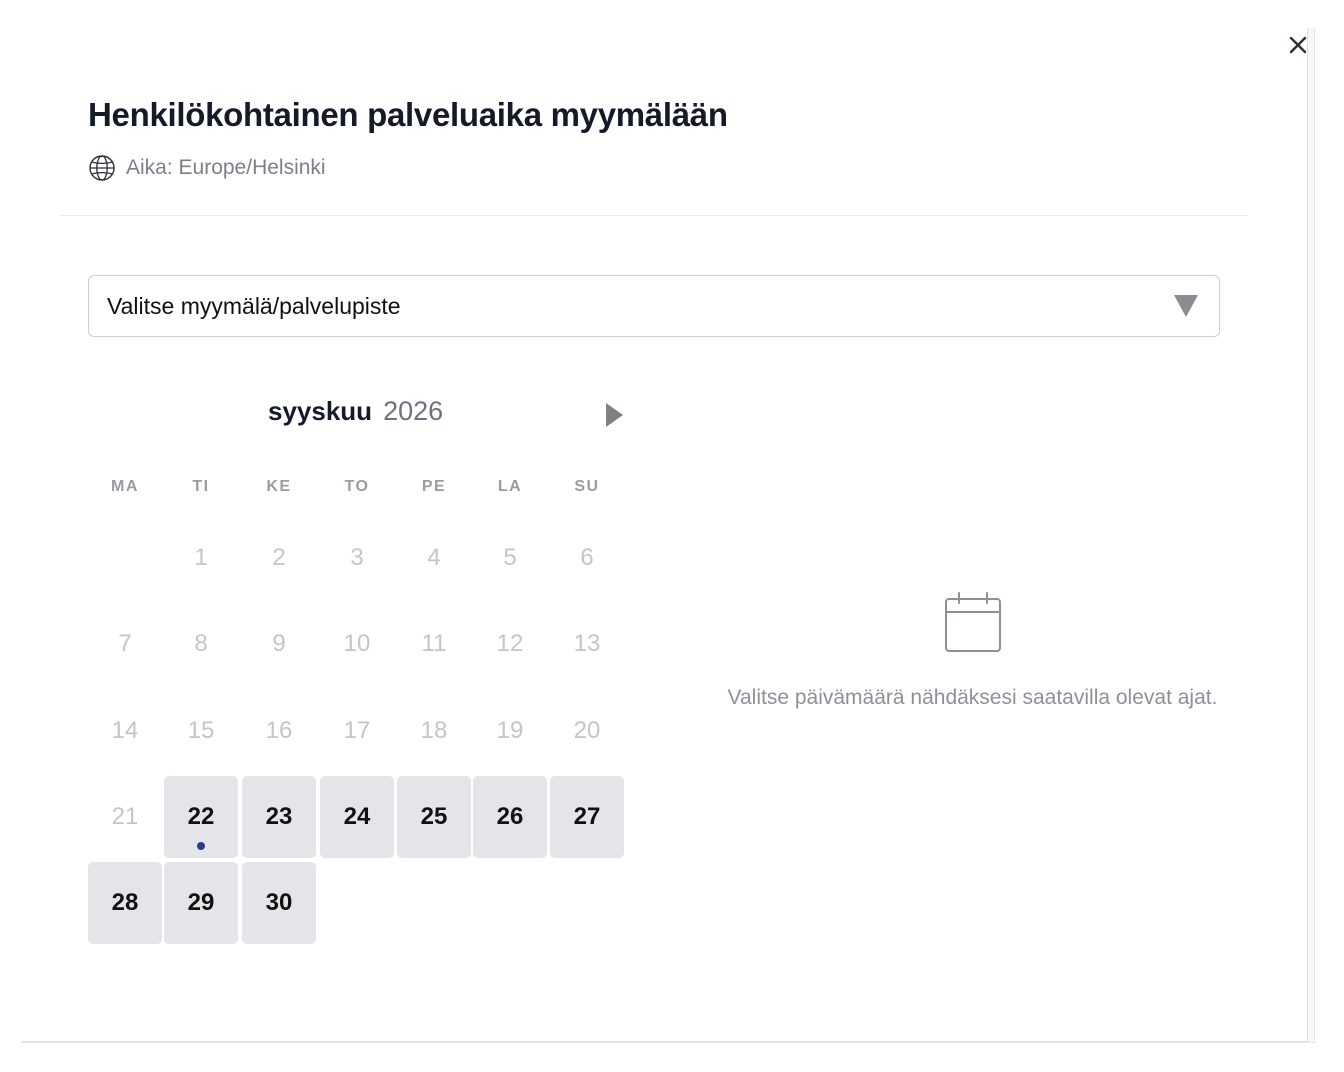  I want to click on day-cell-disabled: 4, so click(434, 558).